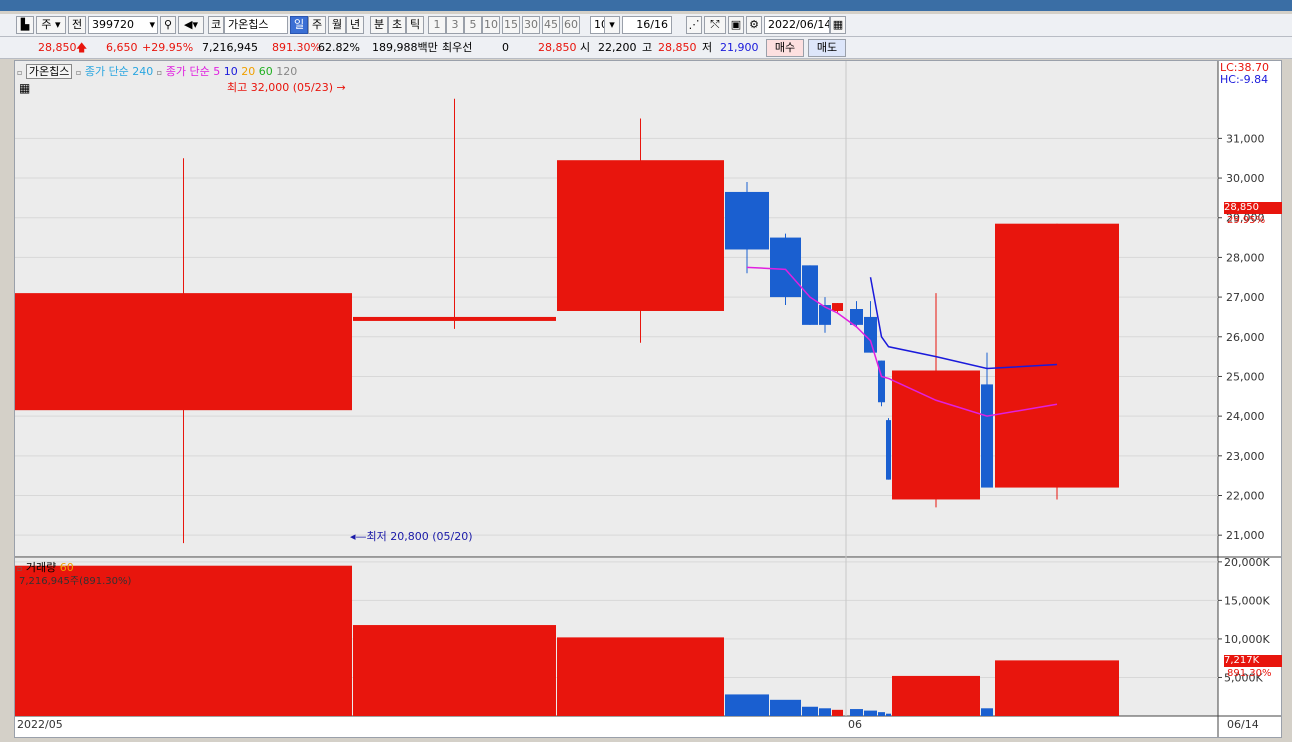  Describe the element at coordinates (571, 25) in the screenshot. I see `interval-button-7: 60` at that location.